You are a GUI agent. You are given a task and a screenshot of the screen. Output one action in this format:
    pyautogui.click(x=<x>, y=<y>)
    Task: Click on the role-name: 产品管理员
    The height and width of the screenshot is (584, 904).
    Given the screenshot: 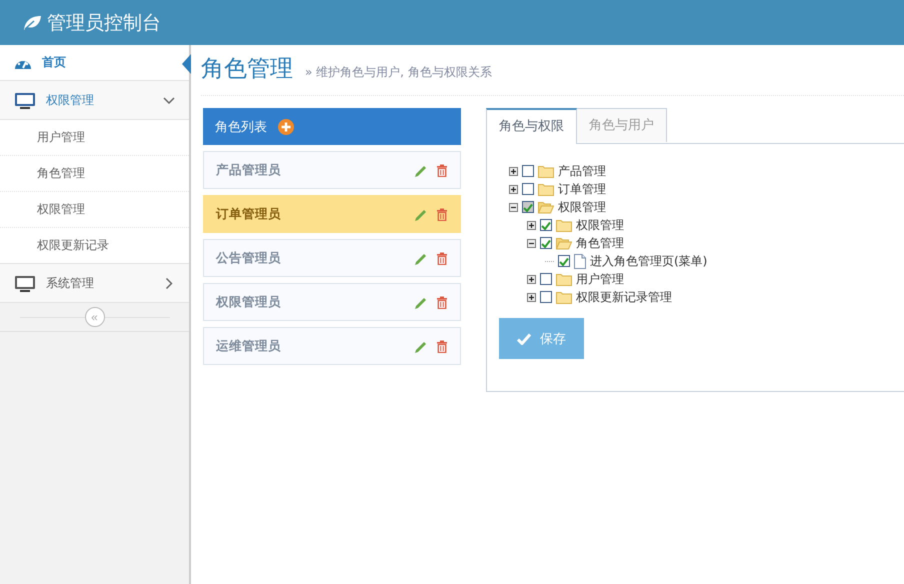 What is the action you would take?
    pyautogui.click(x=249, y=170)
    